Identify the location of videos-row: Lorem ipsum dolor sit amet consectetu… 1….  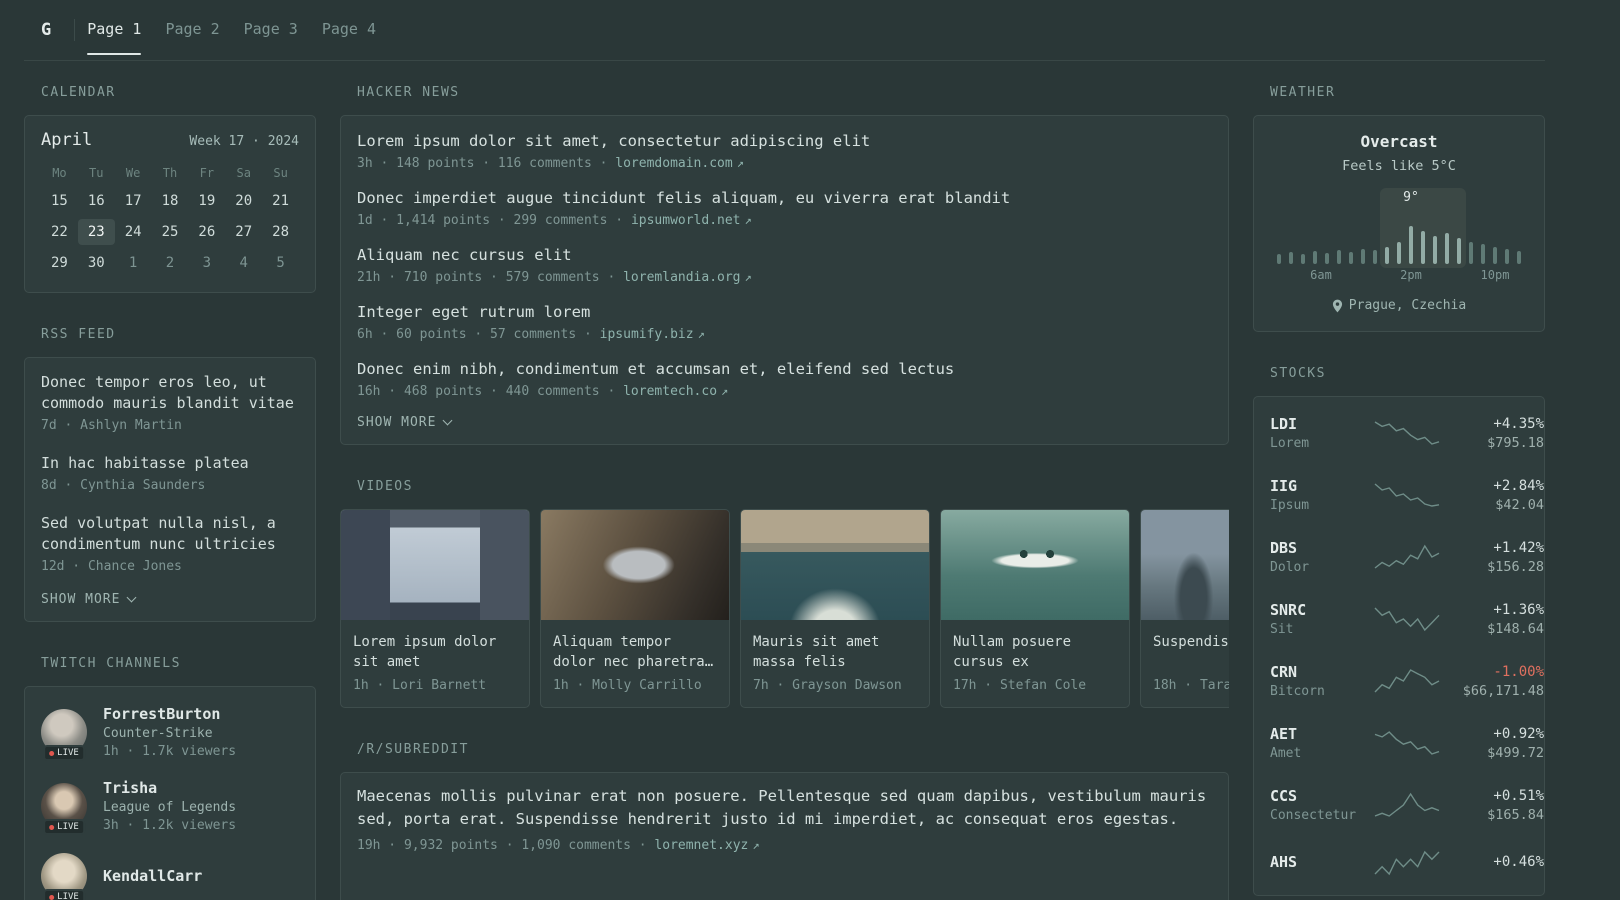
(784, 608).